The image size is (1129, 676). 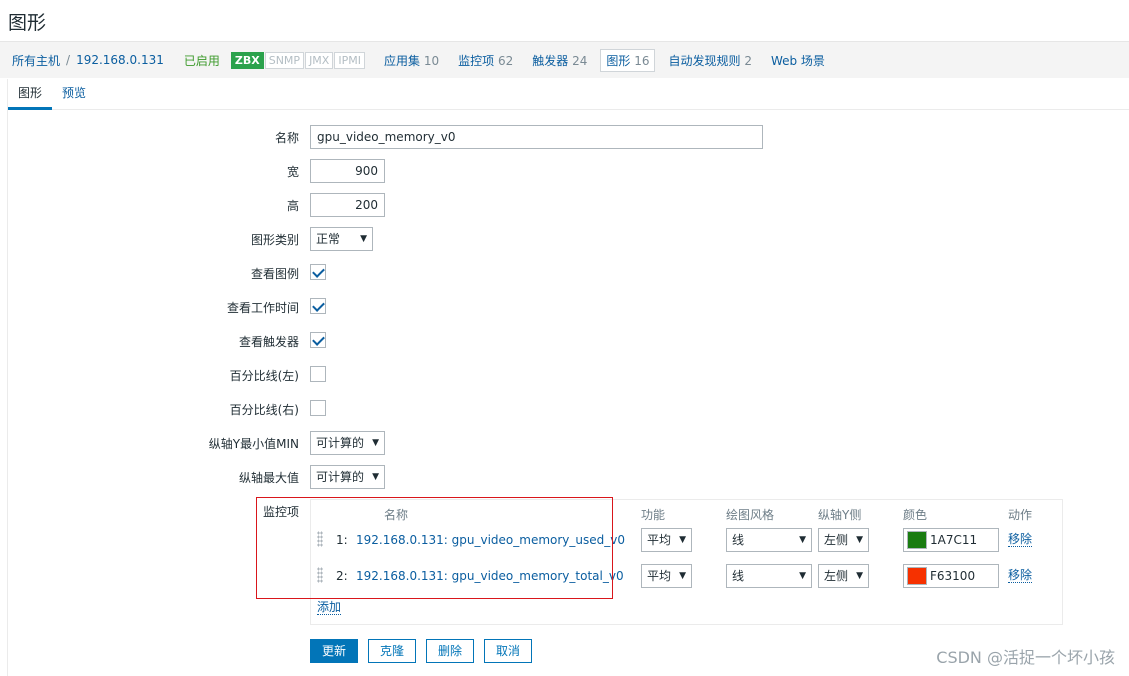 What do you see at coordinates (334, 651) in the screenshot?
I see `update-button: 更新` at bounding box center [334, 651].